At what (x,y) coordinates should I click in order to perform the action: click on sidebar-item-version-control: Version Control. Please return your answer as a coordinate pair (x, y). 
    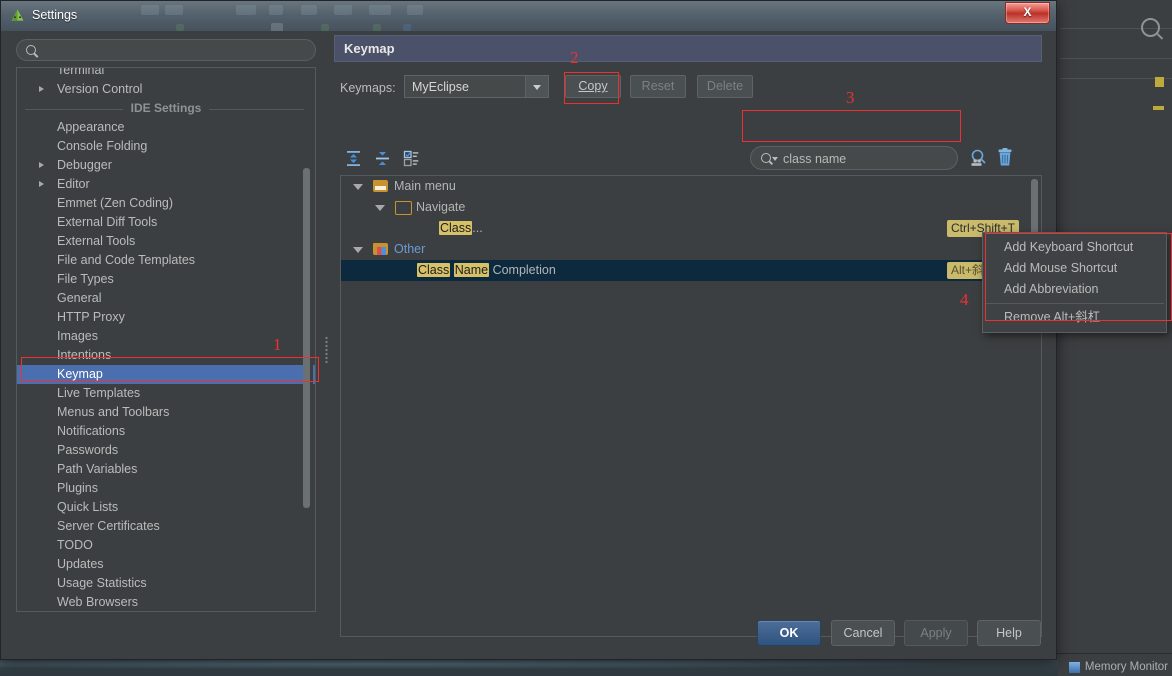
    Looking at the image, I should click on (166, 89).